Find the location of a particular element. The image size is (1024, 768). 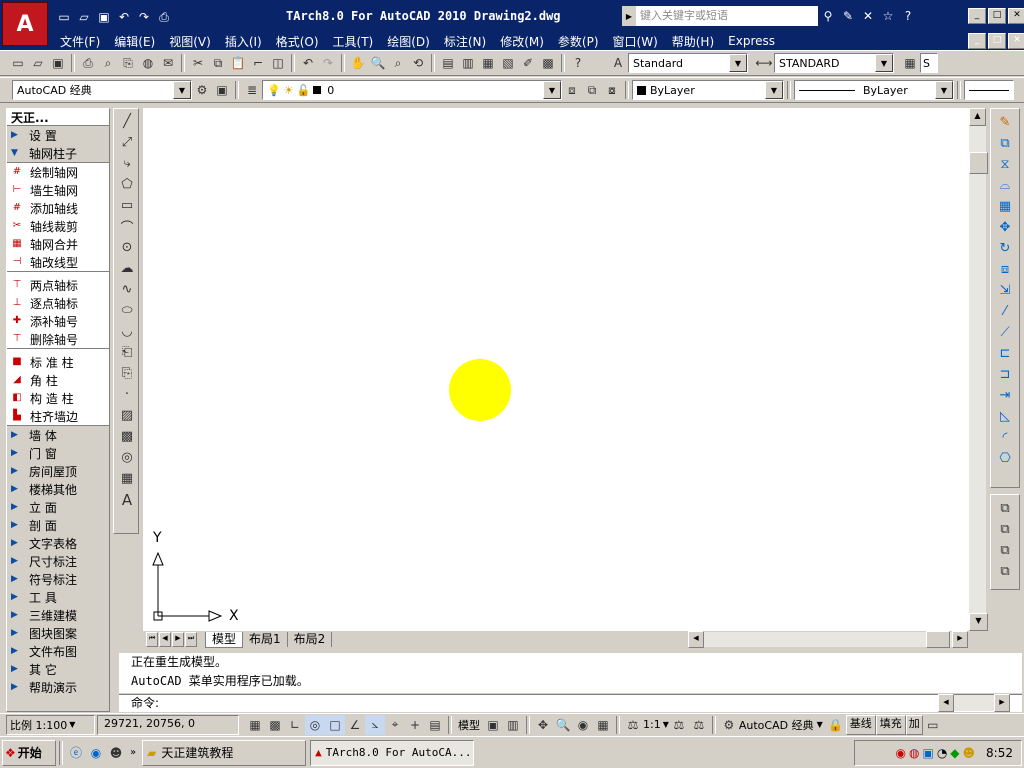

zoom-window-icon: ⌕ is located at coordinates (398, 63).